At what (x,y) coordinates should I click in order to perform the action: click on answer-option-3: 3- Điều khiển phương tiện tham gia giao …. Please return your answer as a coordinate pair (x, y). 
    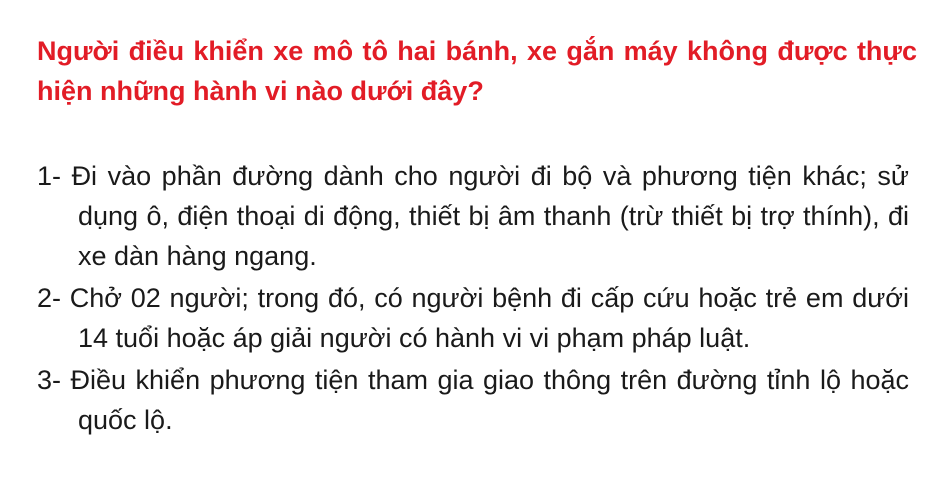
    Looking at the image, I should click on (473, 400).